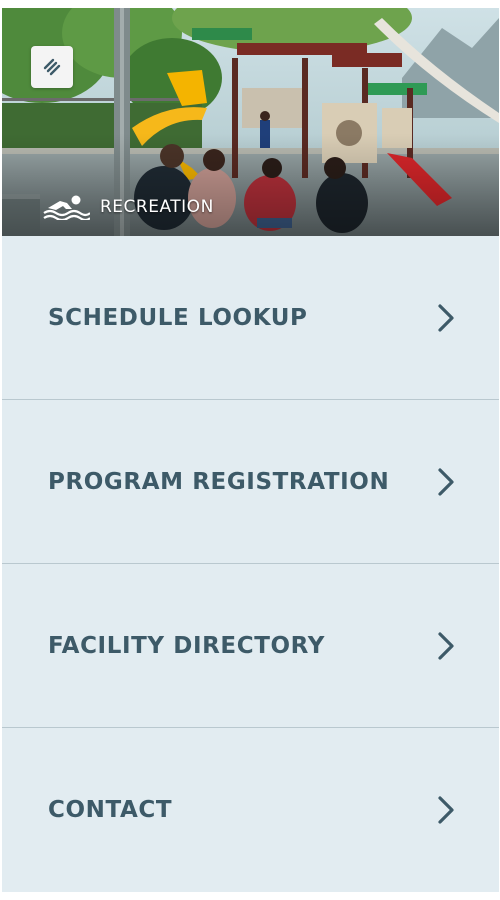  I want to click on section-title: RECREATION, so click(128, 207).